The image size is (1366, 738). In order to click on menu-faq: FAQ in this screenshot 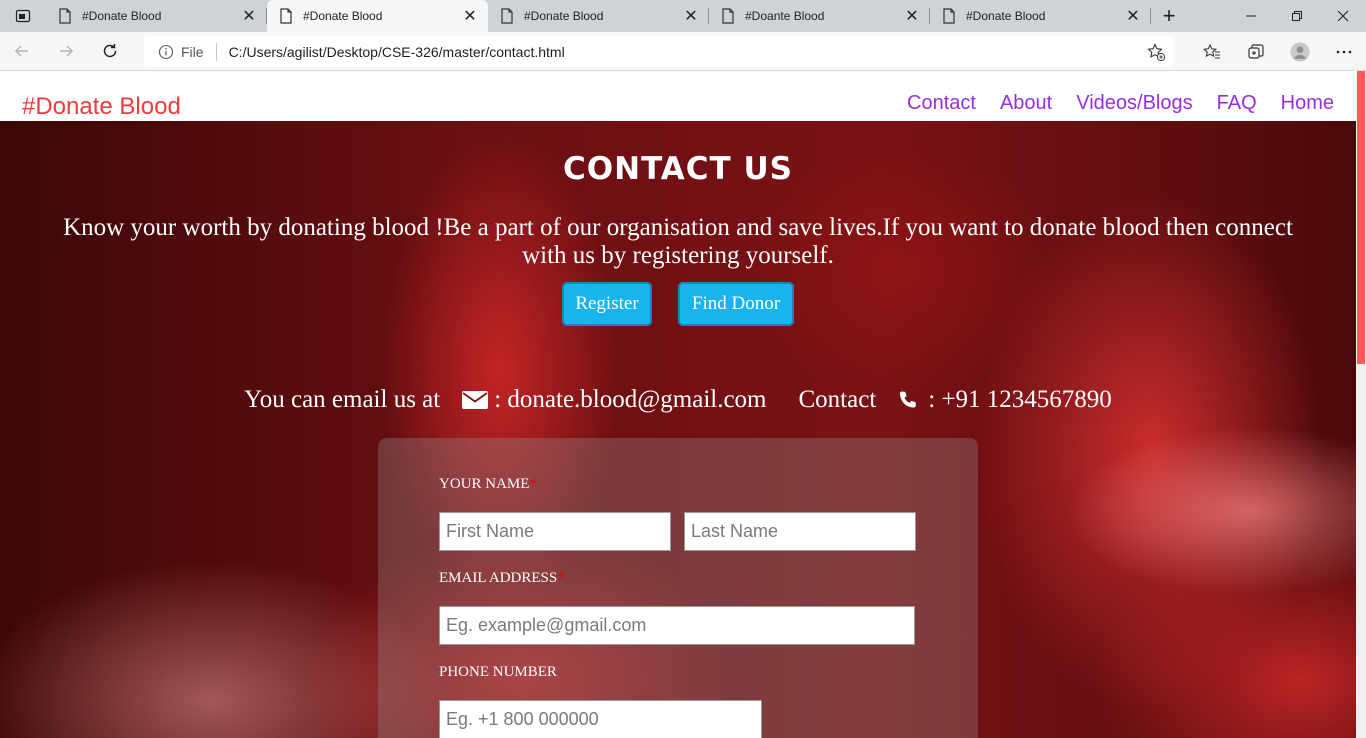, I will do `click(1237, 103)`.